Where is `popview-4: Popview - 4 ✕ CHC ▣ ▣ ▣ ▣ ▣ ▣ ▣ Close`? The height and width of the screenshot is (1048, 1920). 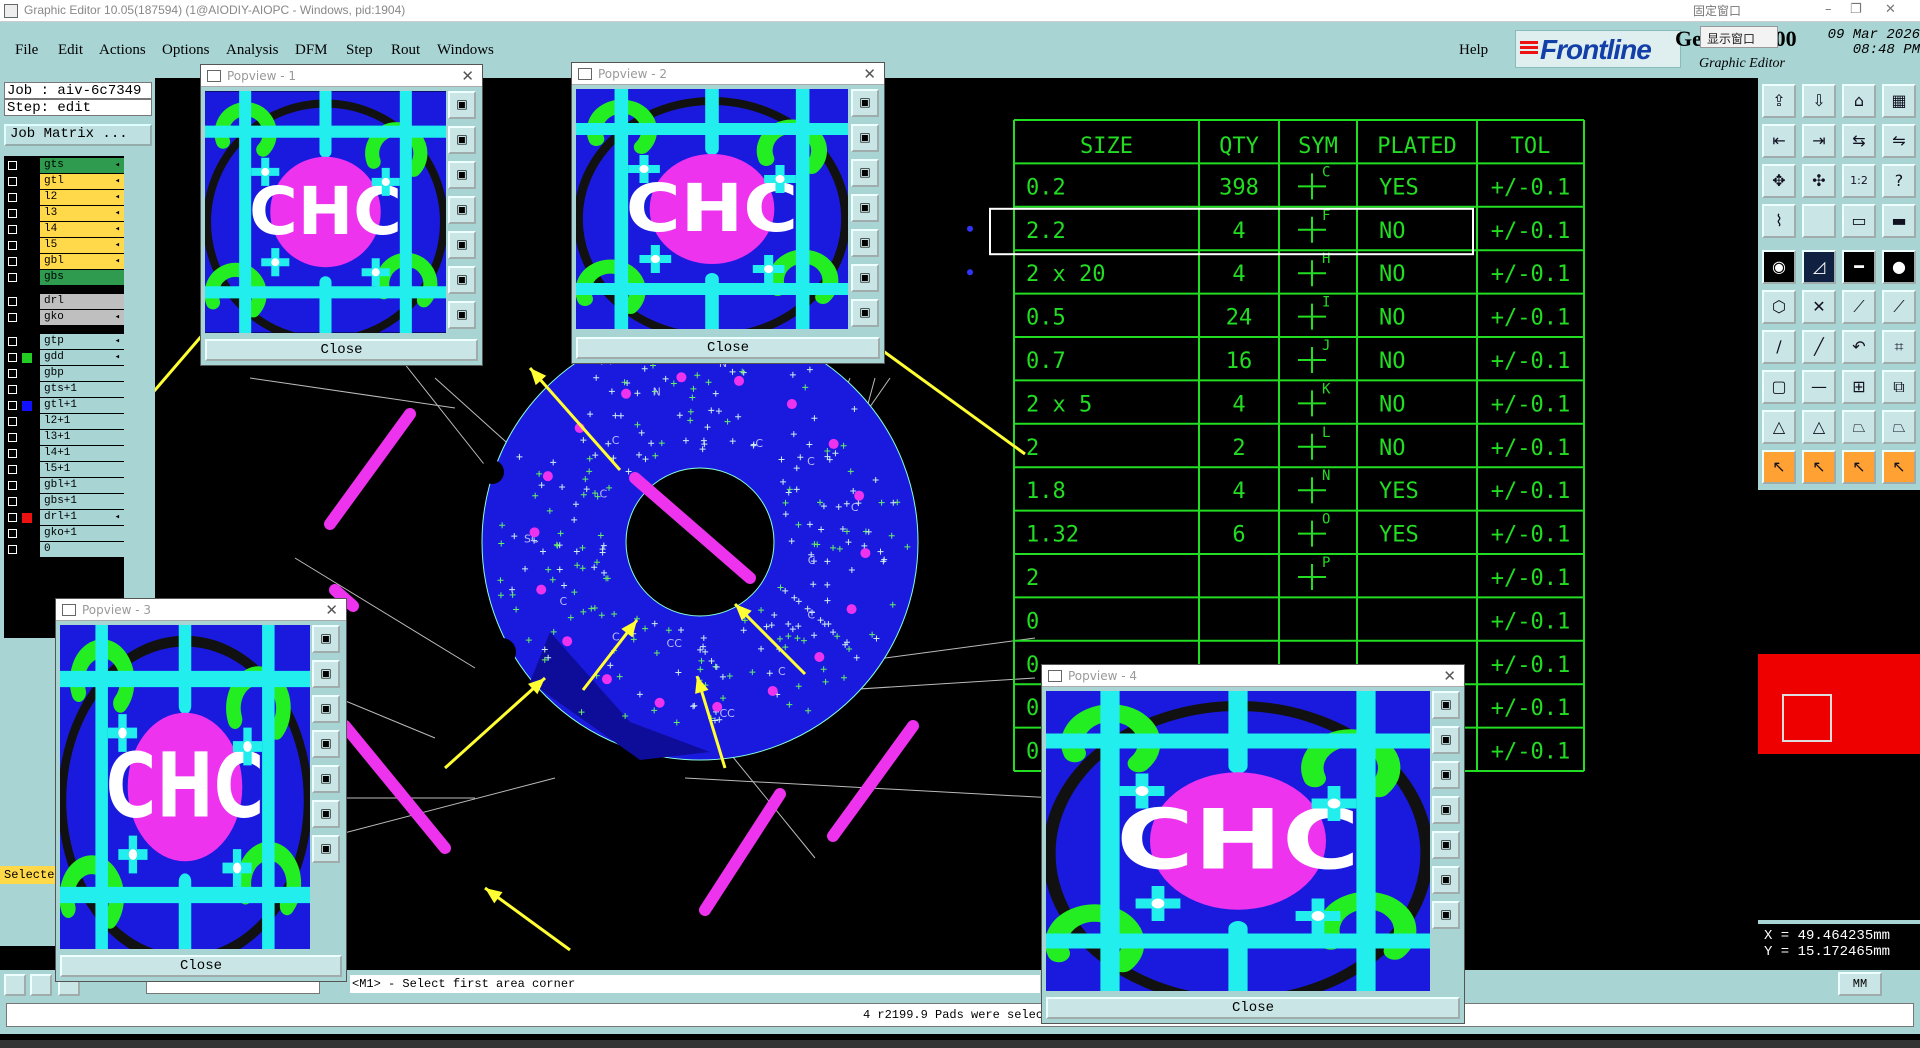 popview-4: Popview - 4 ✕ CHC ▣ ▣ ▣ ▣ ▣ ▣ ▣ Close is located at coordinates (1253, 844).